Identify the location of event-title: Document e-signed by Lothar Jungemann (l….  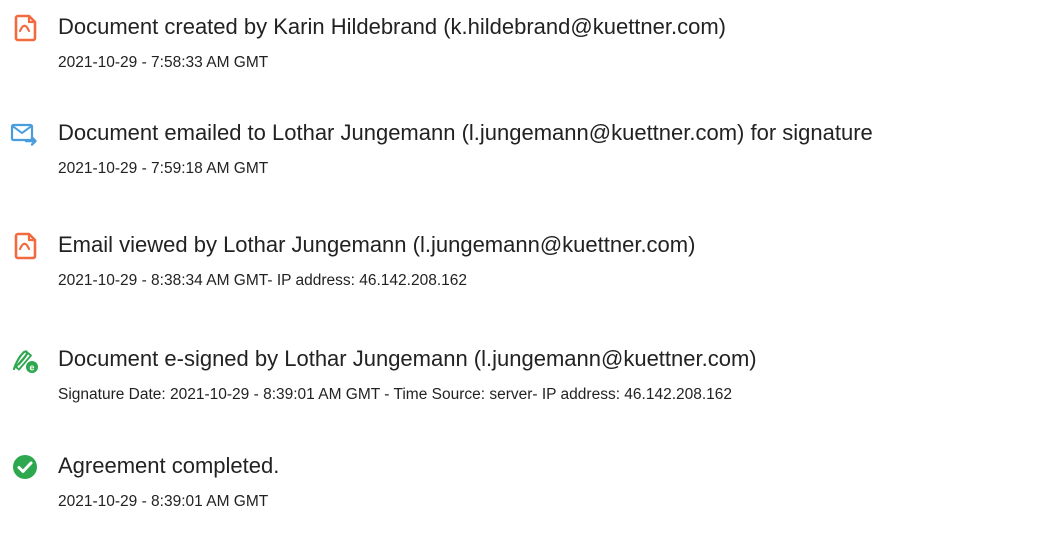
(407, 358).